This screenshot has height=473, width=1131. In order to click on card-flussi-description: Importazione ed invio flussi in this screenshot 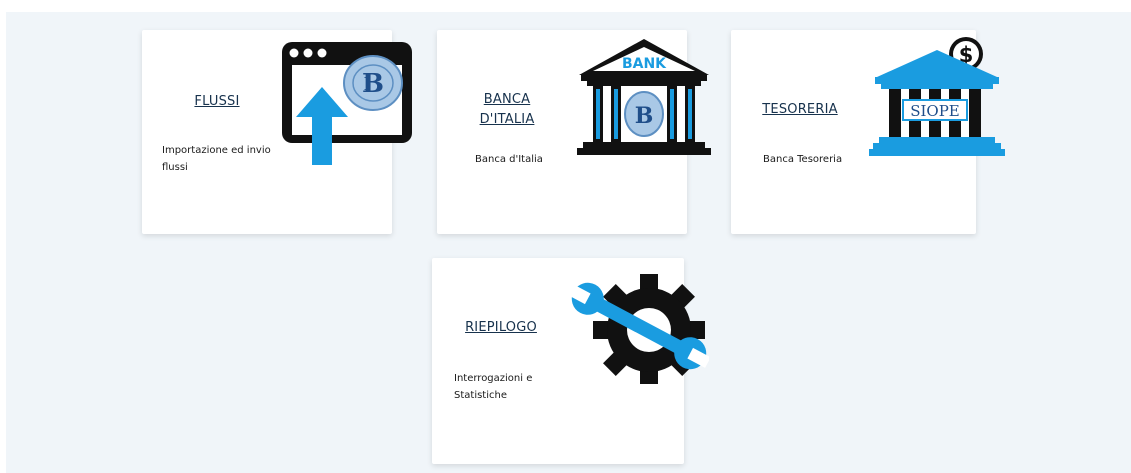, I will do `click(216, 159)`.